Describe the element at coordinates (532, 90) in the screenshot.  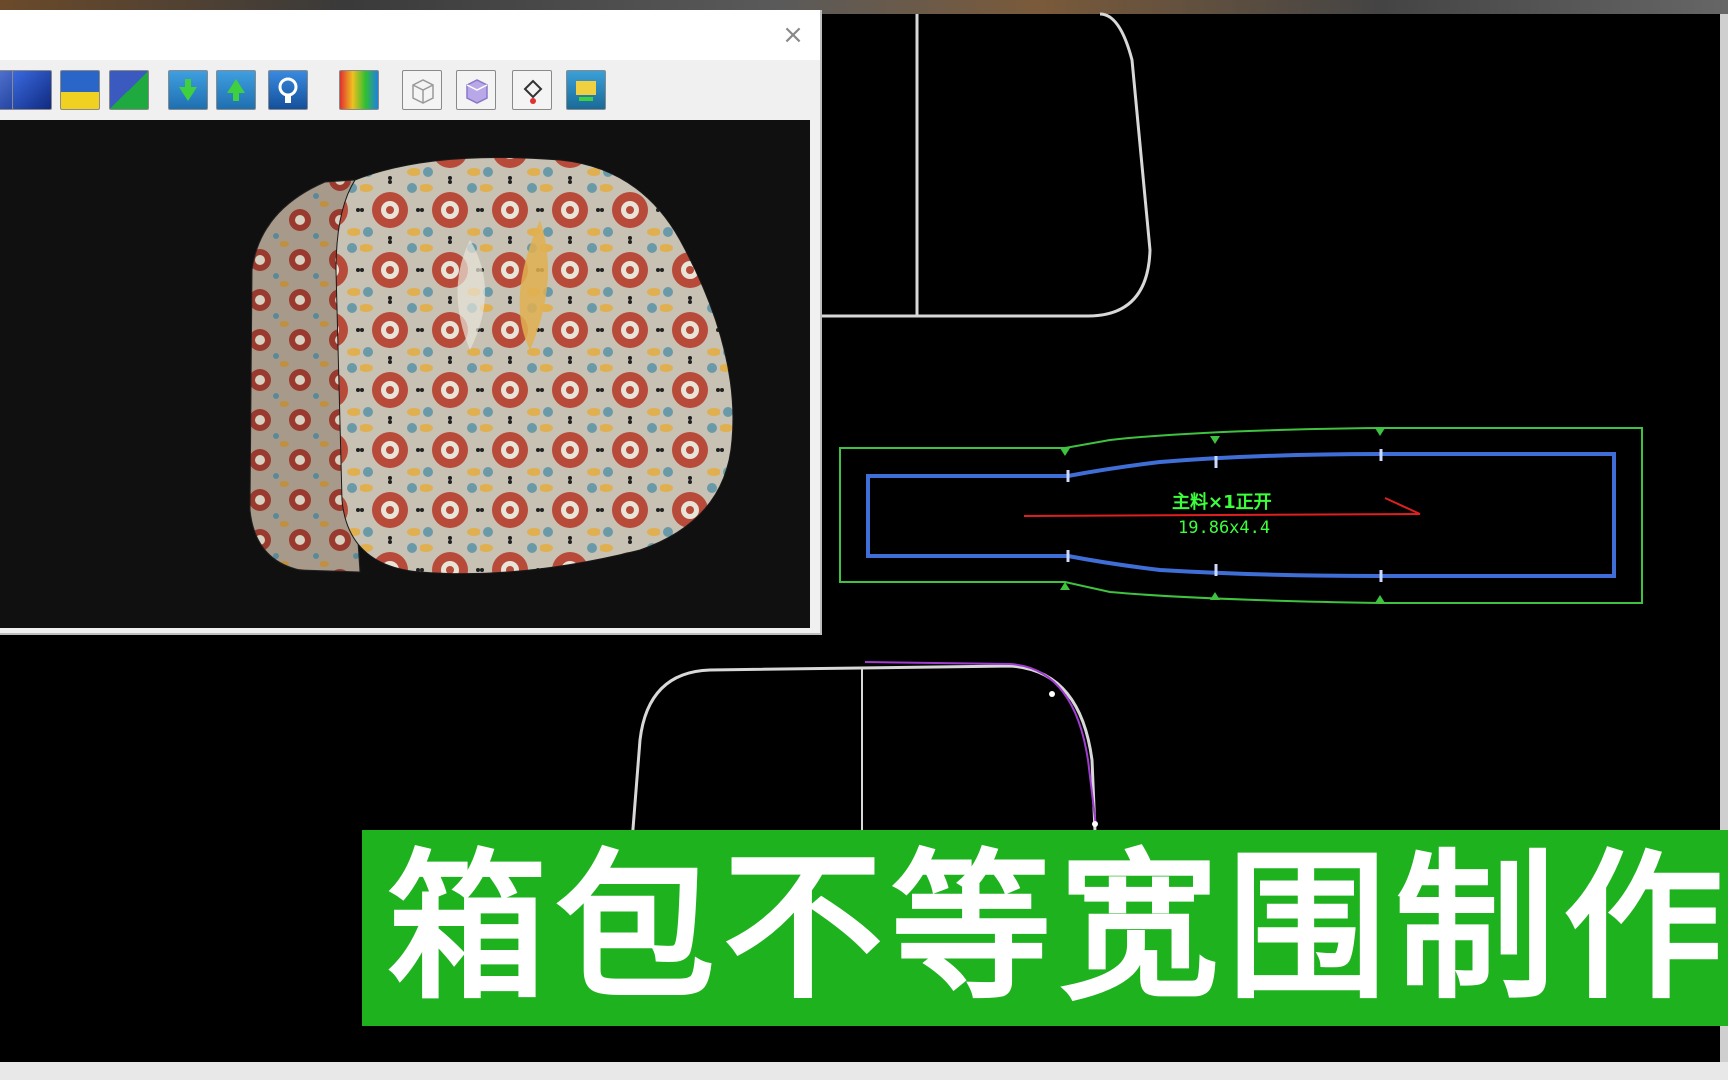
I see `paint-bucket-icon` at that location.